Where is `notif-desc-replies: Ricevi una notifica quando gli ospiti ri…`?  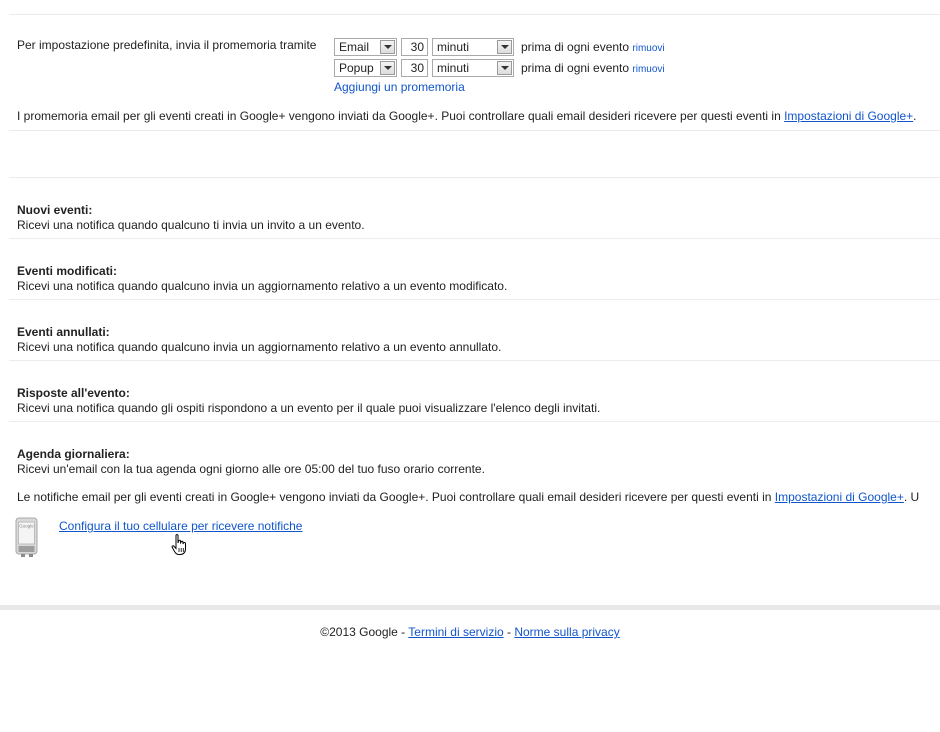
notif-desc-replies: Ricevi una notifica quando gli ospiti ri… is located at coordinates (309, 408).